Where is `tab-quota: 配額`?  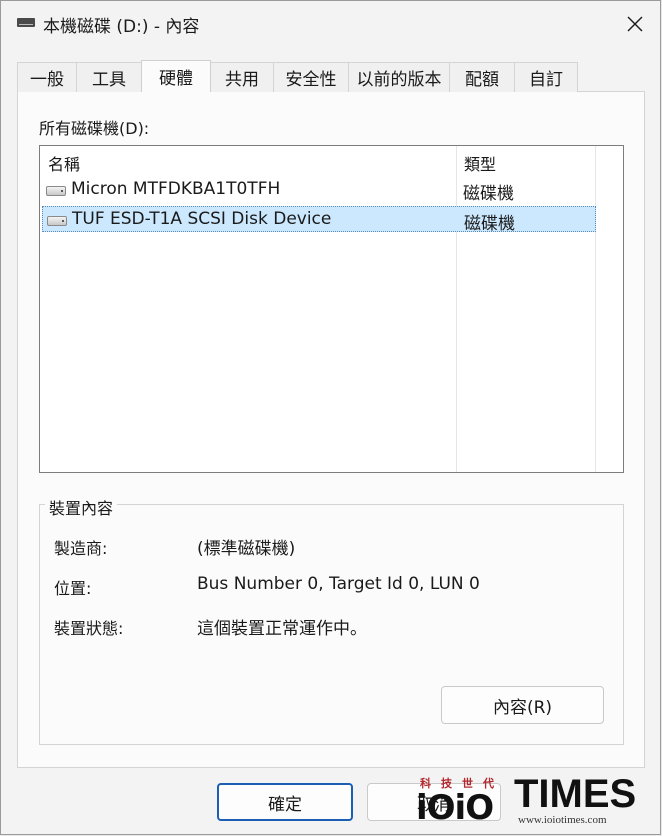 tab-quota: 配額 is located at coordinates (482, 77).